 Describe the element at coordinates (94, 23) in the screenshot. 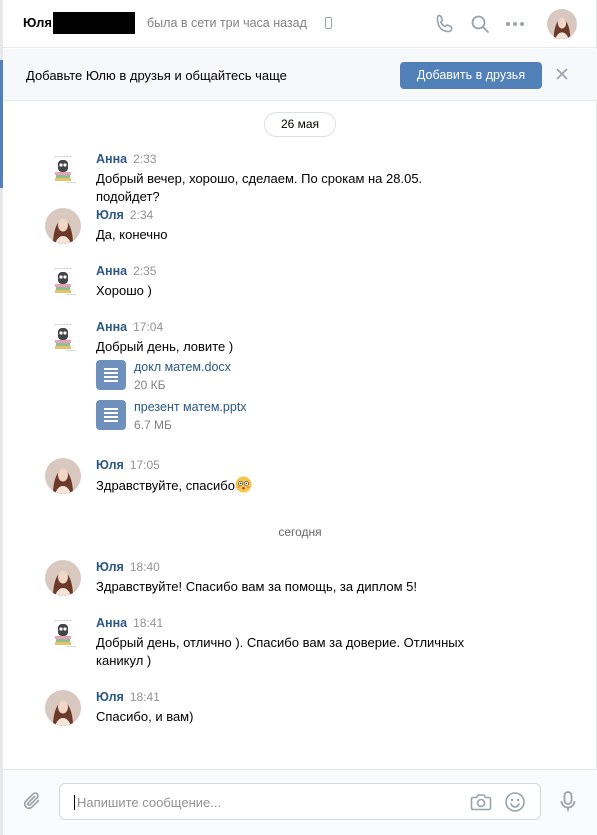

I see `redacted-surname` at that location.